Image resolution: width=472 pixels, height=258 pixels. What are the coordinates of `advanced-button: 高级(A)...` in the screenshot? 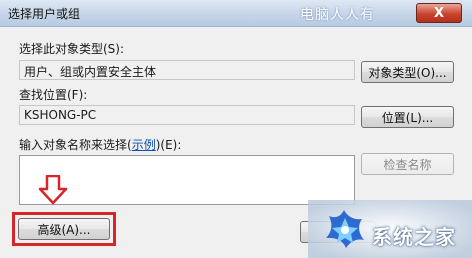 It's located at (64, 229).